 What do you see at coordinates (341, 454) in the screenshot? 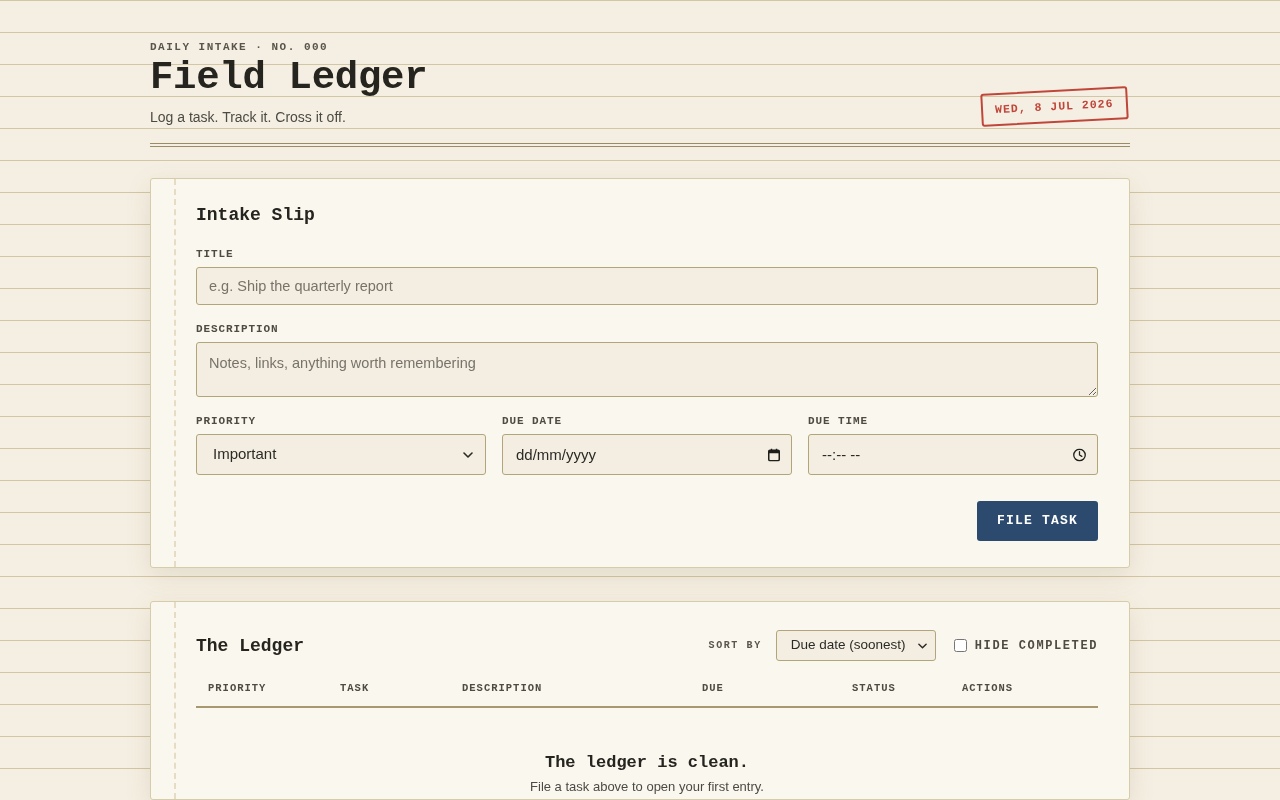
I see `priority-dropdown: Important` at bounding box center [341, 454].